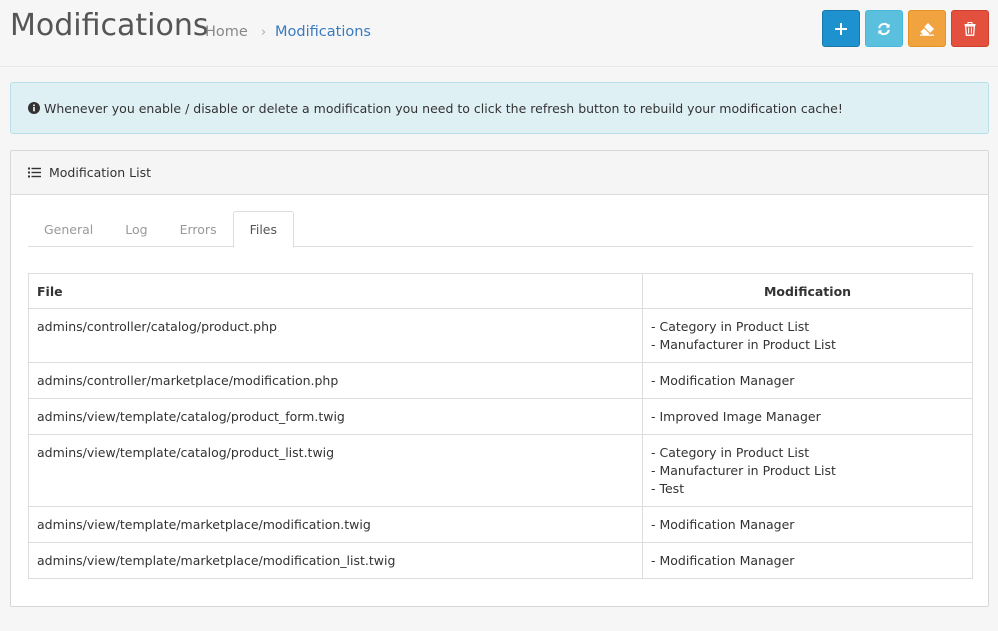 This screenshot has width=998, height=631. Describe the element at coordinates (34, 172) in the screenshot. I see `list-icon` at that location.